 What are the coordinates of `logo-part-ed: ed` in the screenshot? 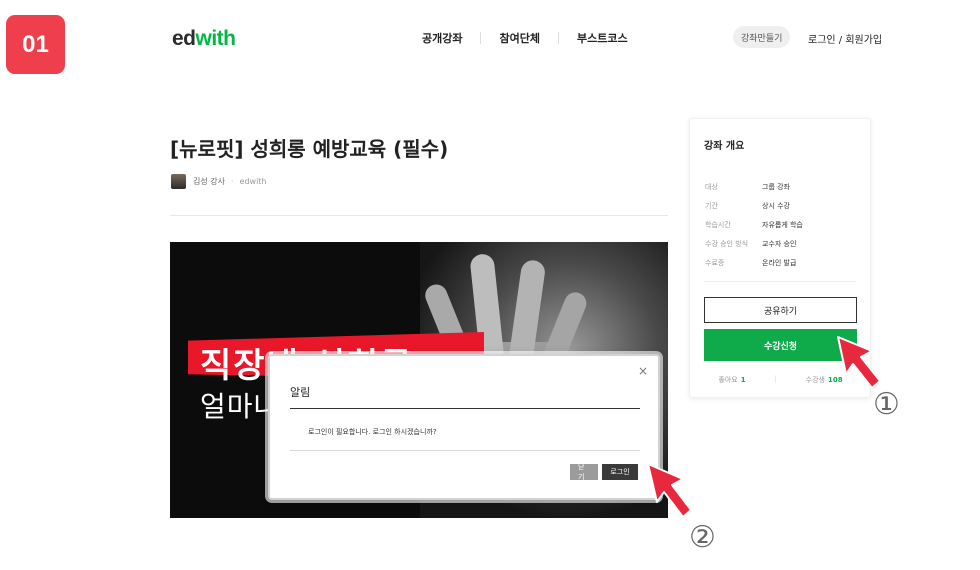 It's located at (184, 38).